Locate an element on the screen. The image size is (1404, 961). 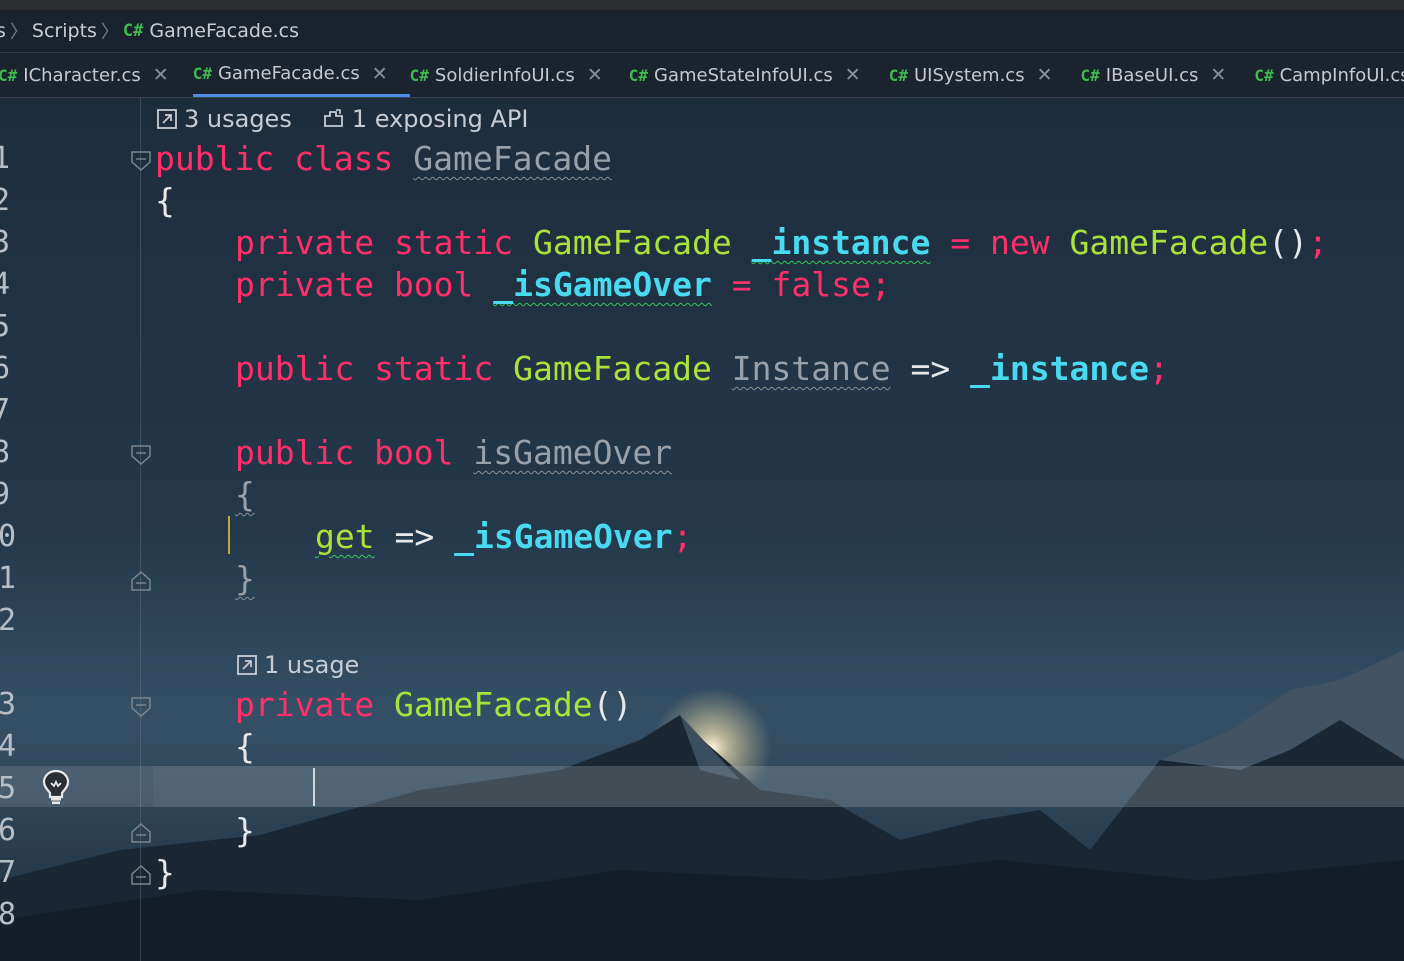
code-line-9: { is located at coordinates (245, 495).